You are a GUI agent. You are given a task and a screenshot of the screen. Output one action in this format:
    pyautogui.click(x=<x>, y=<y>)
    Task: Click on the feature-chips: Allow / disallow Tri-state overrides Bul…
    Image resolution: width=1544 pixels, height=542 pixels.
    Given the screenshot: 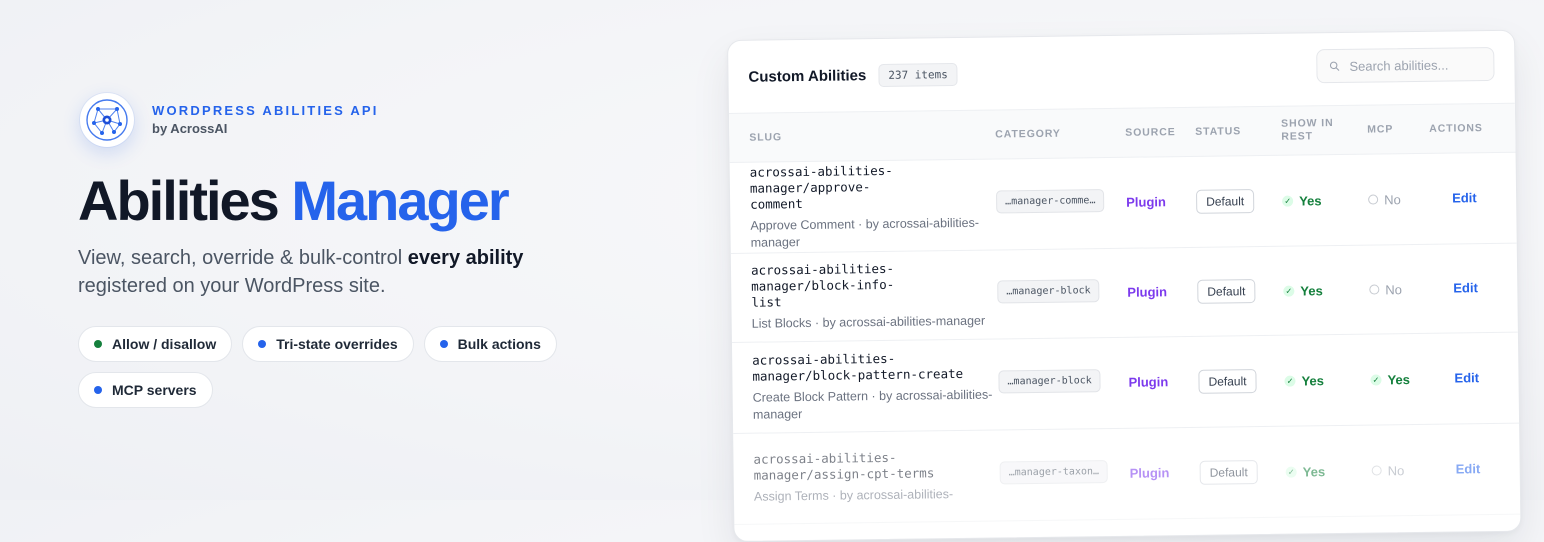 What is the action you would take?
    pyautogui.click(x=328, y=367)
    